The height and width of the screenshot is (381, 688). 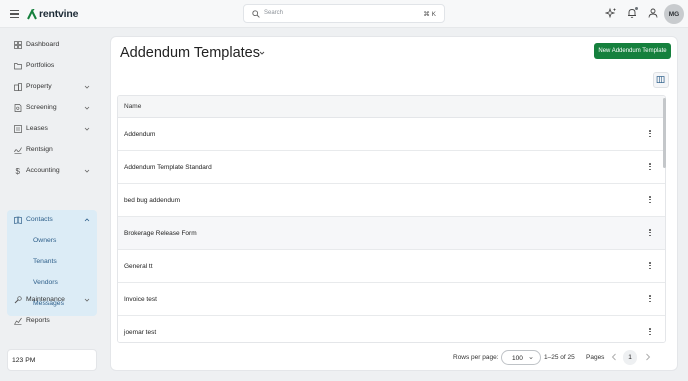 I want to click on rows-per-page-select: 100, so click(x=521, y=357).